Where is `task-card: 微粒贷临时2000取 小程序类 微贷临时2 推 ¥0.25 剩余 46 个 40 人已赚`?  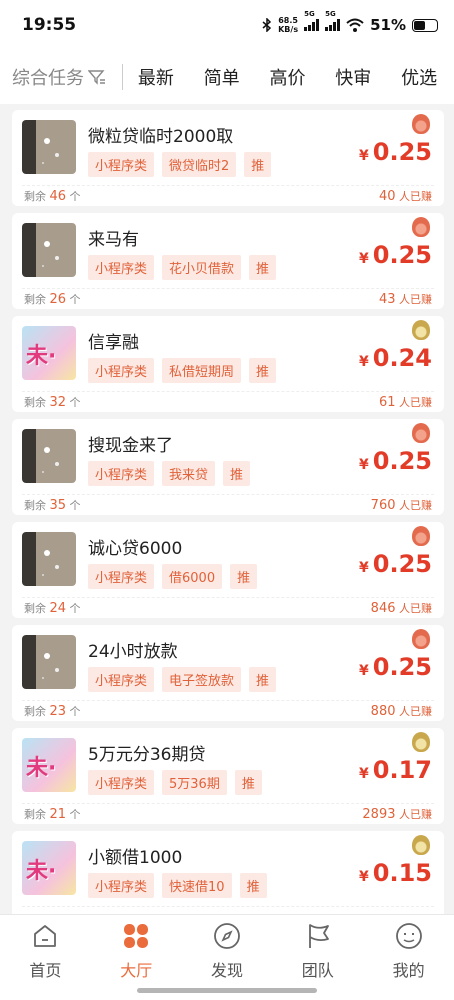 task-card: 微粒贷临时2000取 小程序类 微贷临时2 推 ¥0.25 剩余 46 个 40 人已赚 is located at coordinates (228, 158).